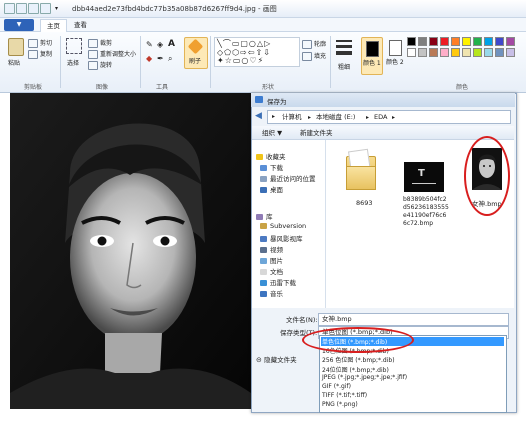  Describe the element at coordinates (389, 117) in the screenshot. I see `address-bar: ▸ 计算机 ▸ 本地磁盘 (E:) ▸ EDA ▸` at that location.